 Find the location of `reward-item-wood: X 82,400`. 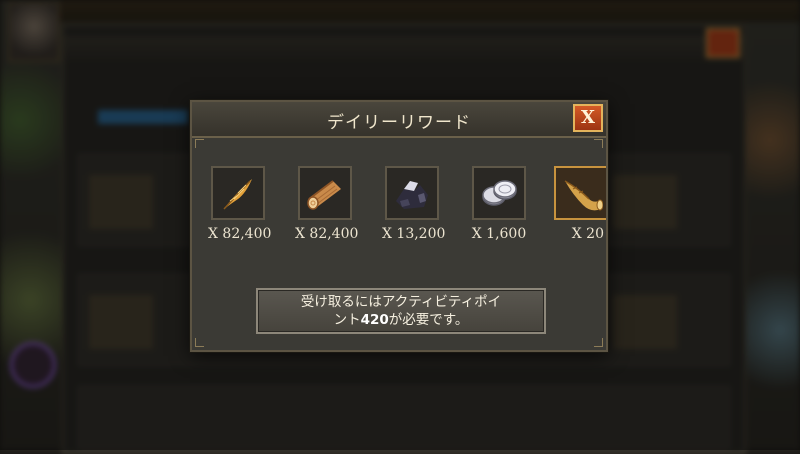

reward-item-wood: X 82,400 is located at coordinates (327, 204).